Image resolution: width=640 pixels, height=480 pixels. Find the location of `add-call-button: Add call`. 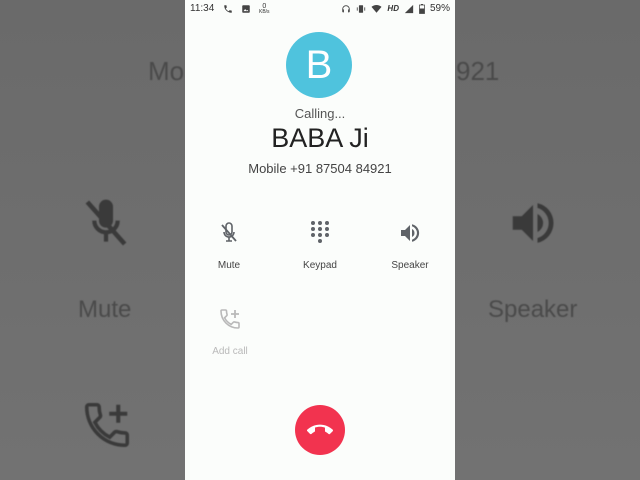

add-call-button: Add call is located at coordinates (230, 331).